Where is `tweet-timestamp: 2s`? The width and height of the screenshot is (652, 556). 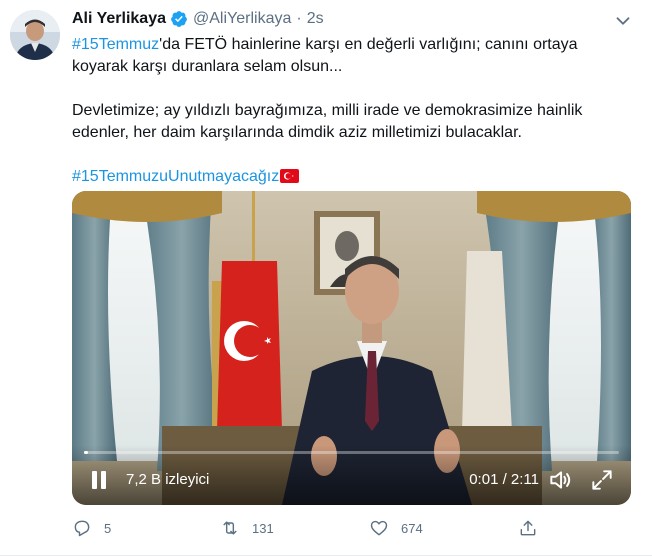 tweet-timestamp: 2s is located at coordinates (315, 19).